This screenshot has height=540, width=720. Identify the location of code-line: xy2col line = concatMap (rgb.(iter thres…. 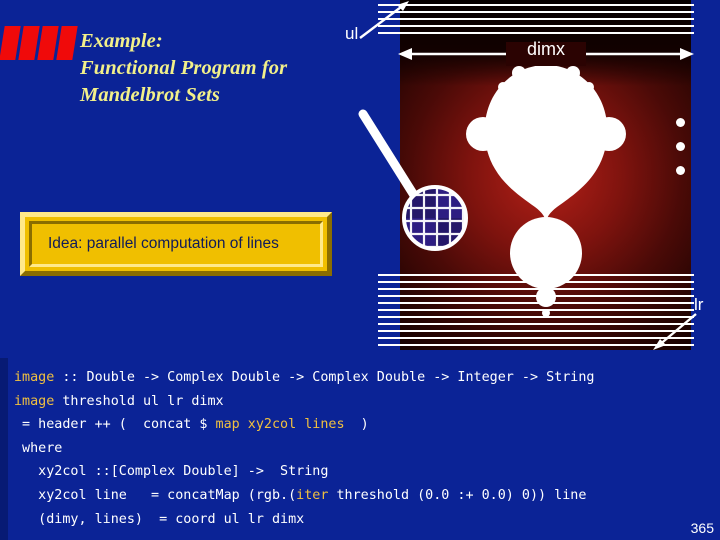
(367, 496).